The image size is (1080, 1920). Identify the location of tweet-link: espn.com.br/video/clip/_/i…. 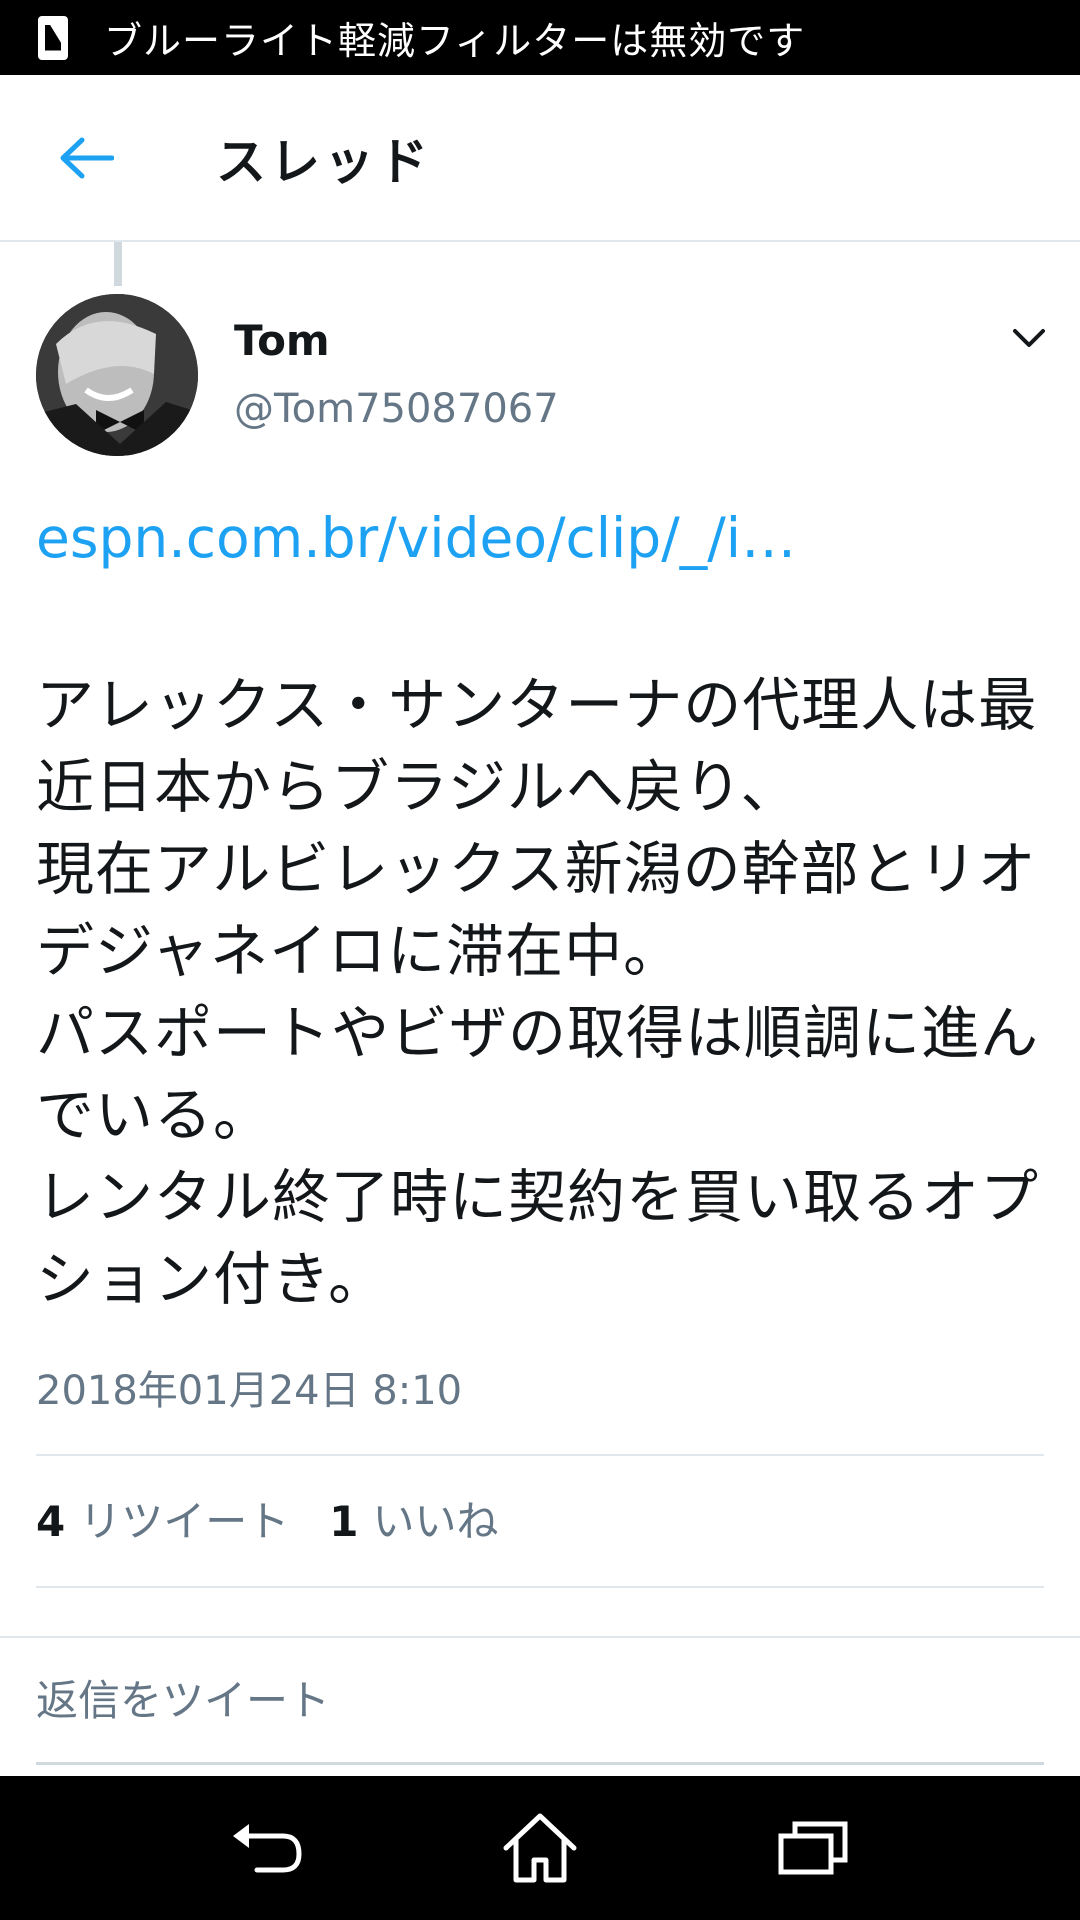
(416, 538).